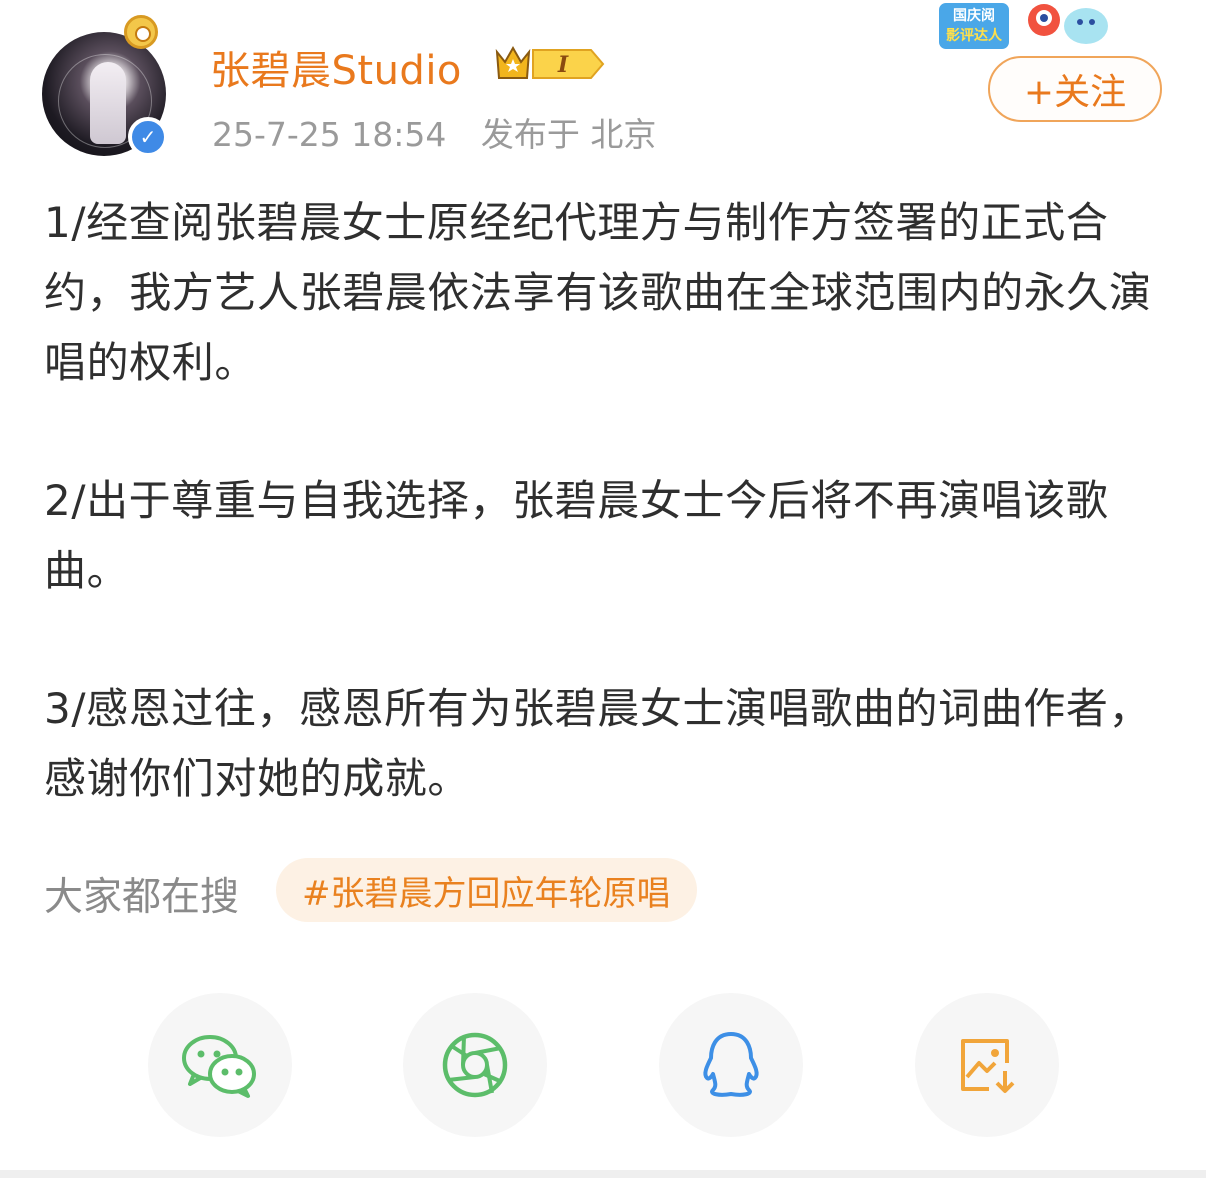  I want to click on post-meta: 25-7-25 18:54 发布于 北京, so click(434, 132).